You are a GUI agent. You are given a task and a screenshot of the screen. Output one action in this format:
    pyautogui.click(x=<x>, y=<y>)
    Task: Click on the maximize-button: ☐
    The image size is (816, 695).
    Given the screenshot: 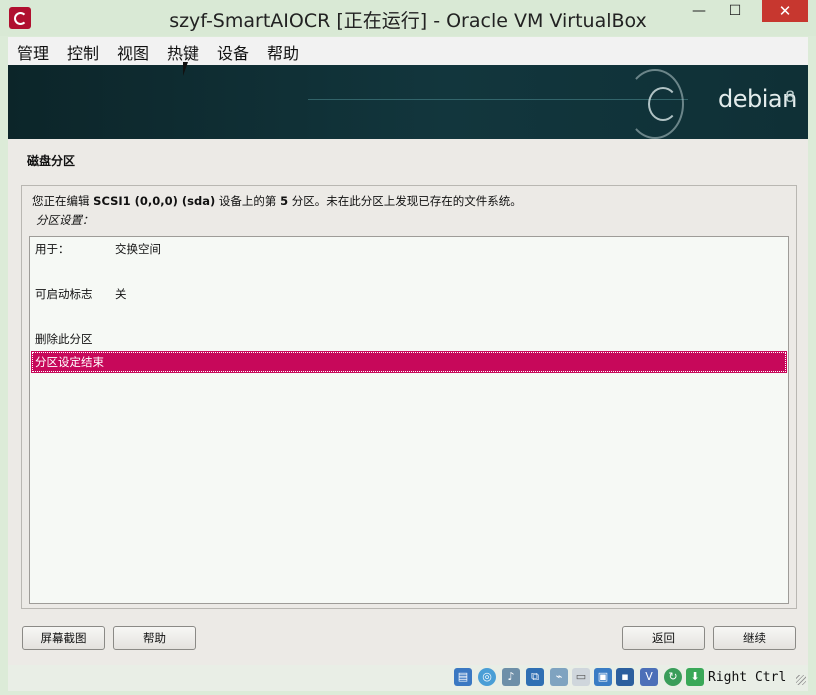 What is the action you would take?
    pyautogui.click(x=735, y=11)
    